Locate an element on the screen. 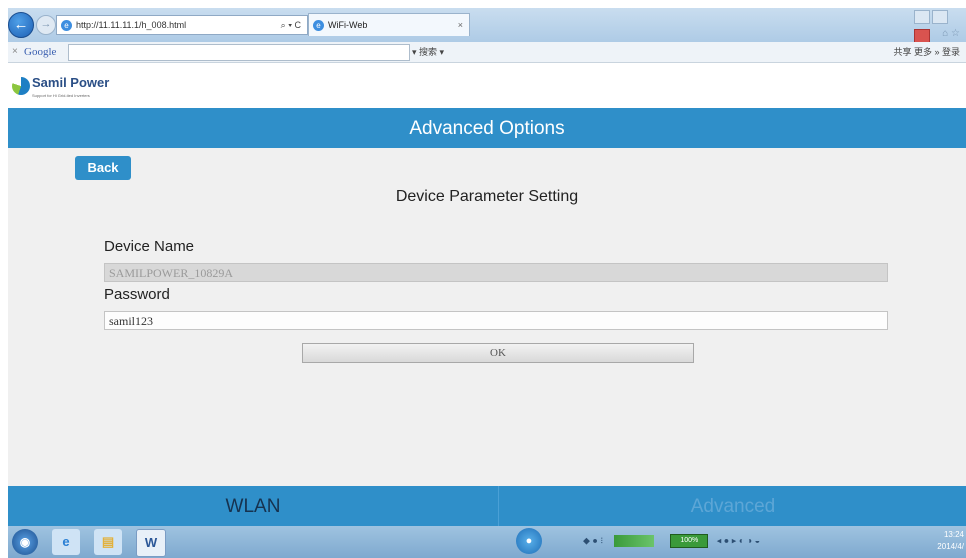 The width and height of the screenshot is (966, 558). bottom-nav: WLAN Advanced is located at coordinates (487, 506).